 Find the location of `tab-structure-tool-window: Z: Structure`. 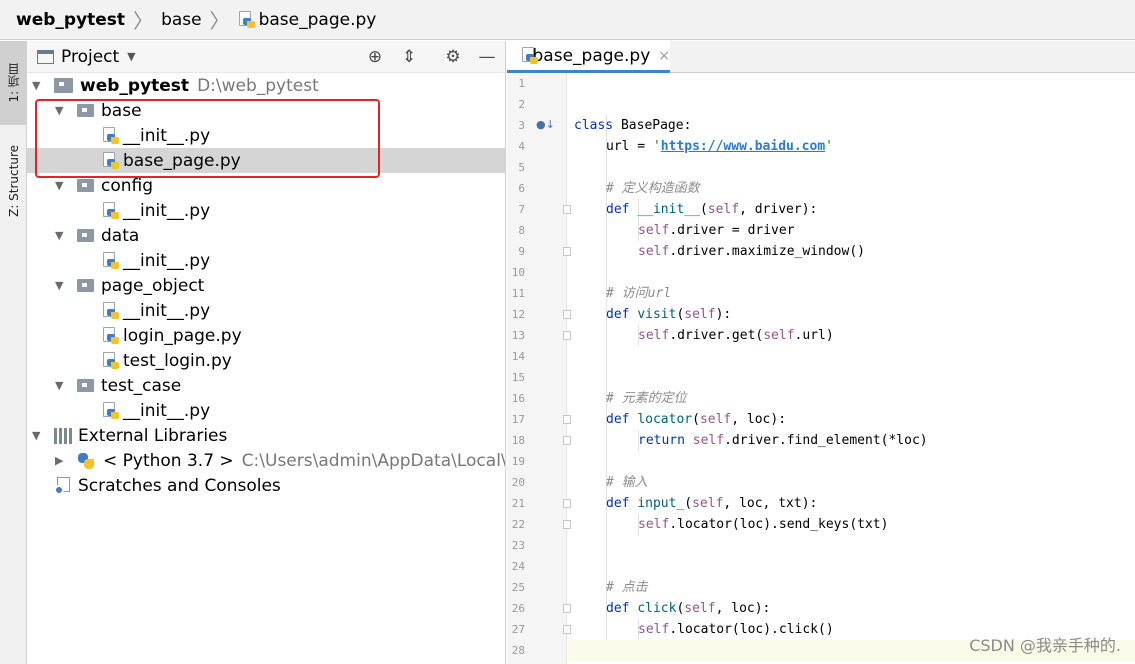

tab-structure-tool-window: Z: Structure is located at coordinates (13, 181).